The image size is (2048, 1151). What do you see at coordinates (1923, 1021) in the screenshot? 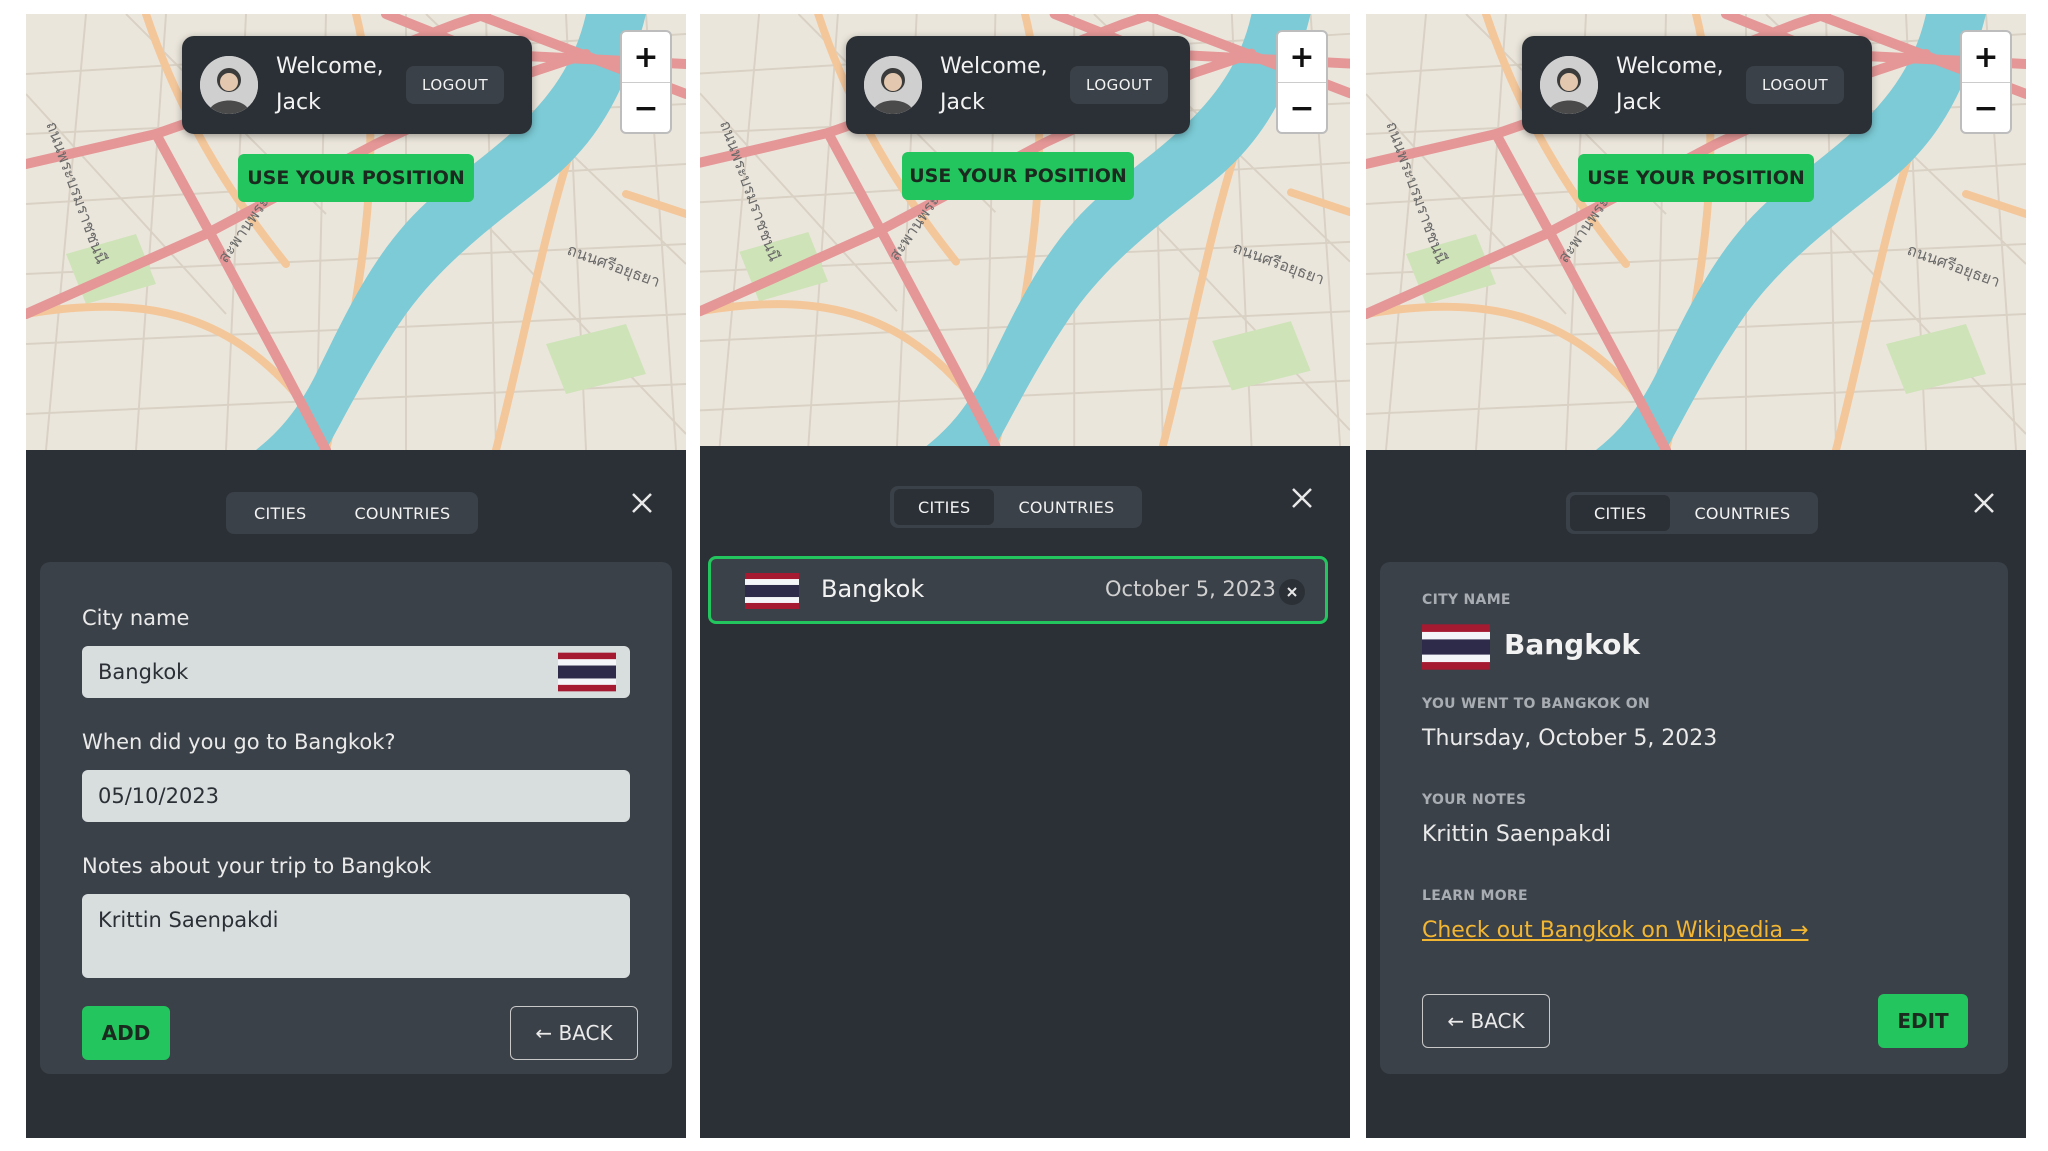
I see `edit-button: EDIT` at bounding box center [1923, 1021].